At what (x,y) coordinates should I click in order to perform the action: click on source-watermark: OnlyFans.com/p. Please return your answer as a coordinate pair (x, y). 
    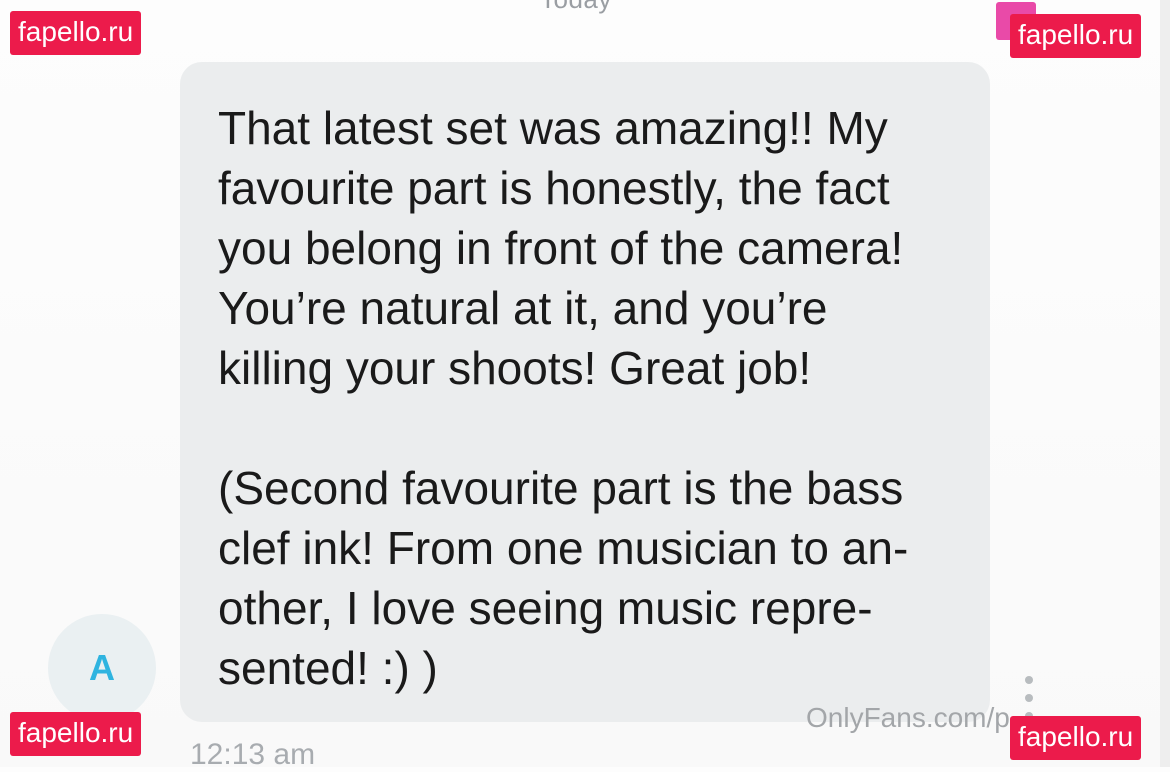
    Looking at the image, I should click on (908, 717).